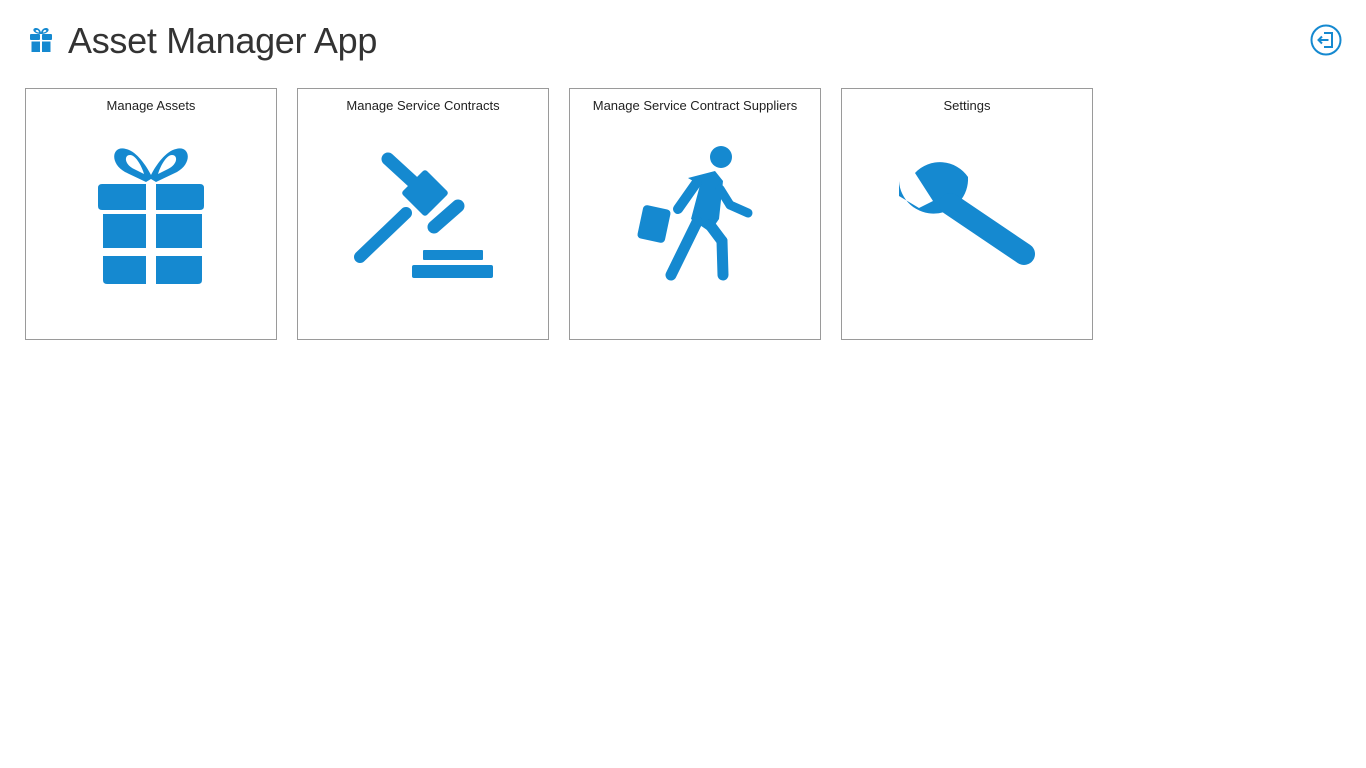 The height and width of the screenshot is (768, 1366). I want to click on tile-manage-service-contracts: Manage Service Contracts, so click(423, 214).